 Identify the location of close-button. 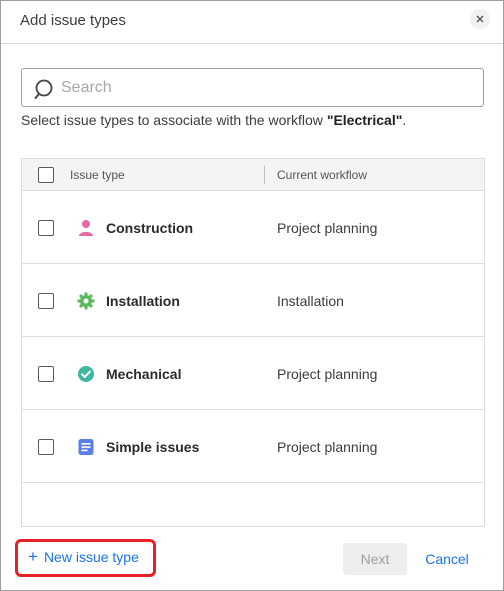
(480, 19).